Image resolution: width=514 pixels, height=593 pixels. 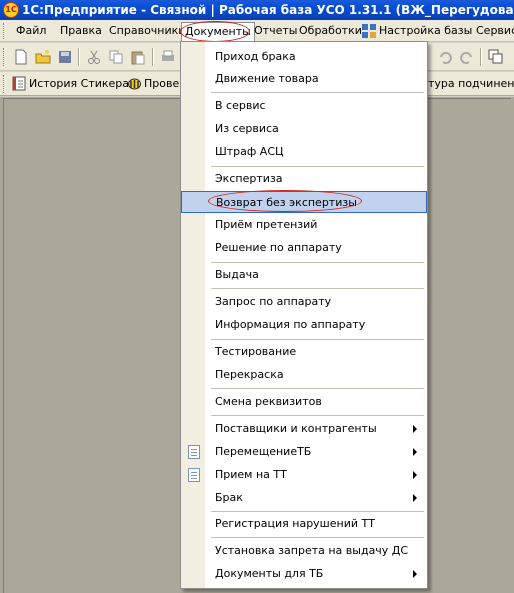 I want to click on subordinate-structure-button: тура подчиненнос, so click(x=471, y=84).